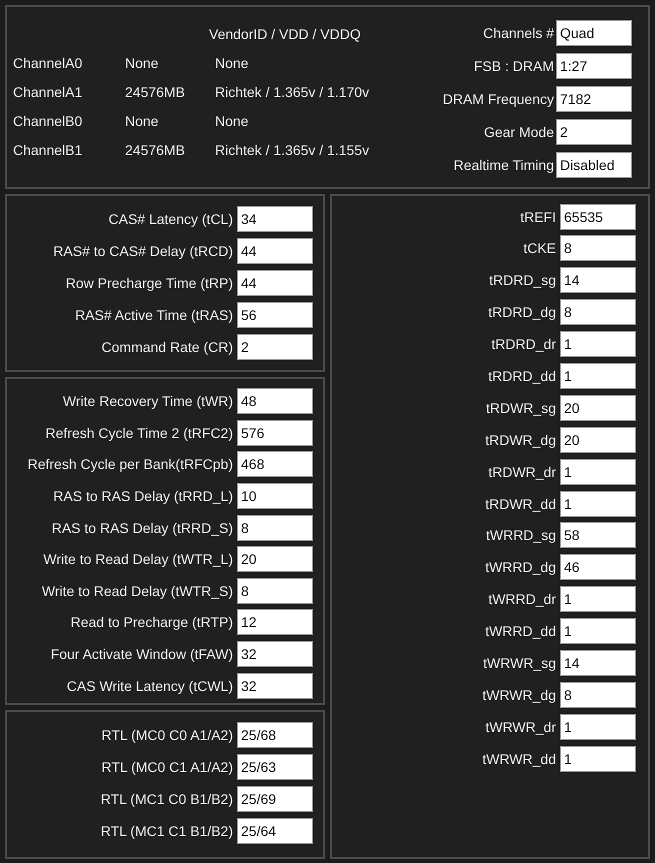 This screenshot has width=655, height=863. Describe the element at coordinates (498, 98) in the screenshot. I see `setting-label: DRAM Frequency` at that location.